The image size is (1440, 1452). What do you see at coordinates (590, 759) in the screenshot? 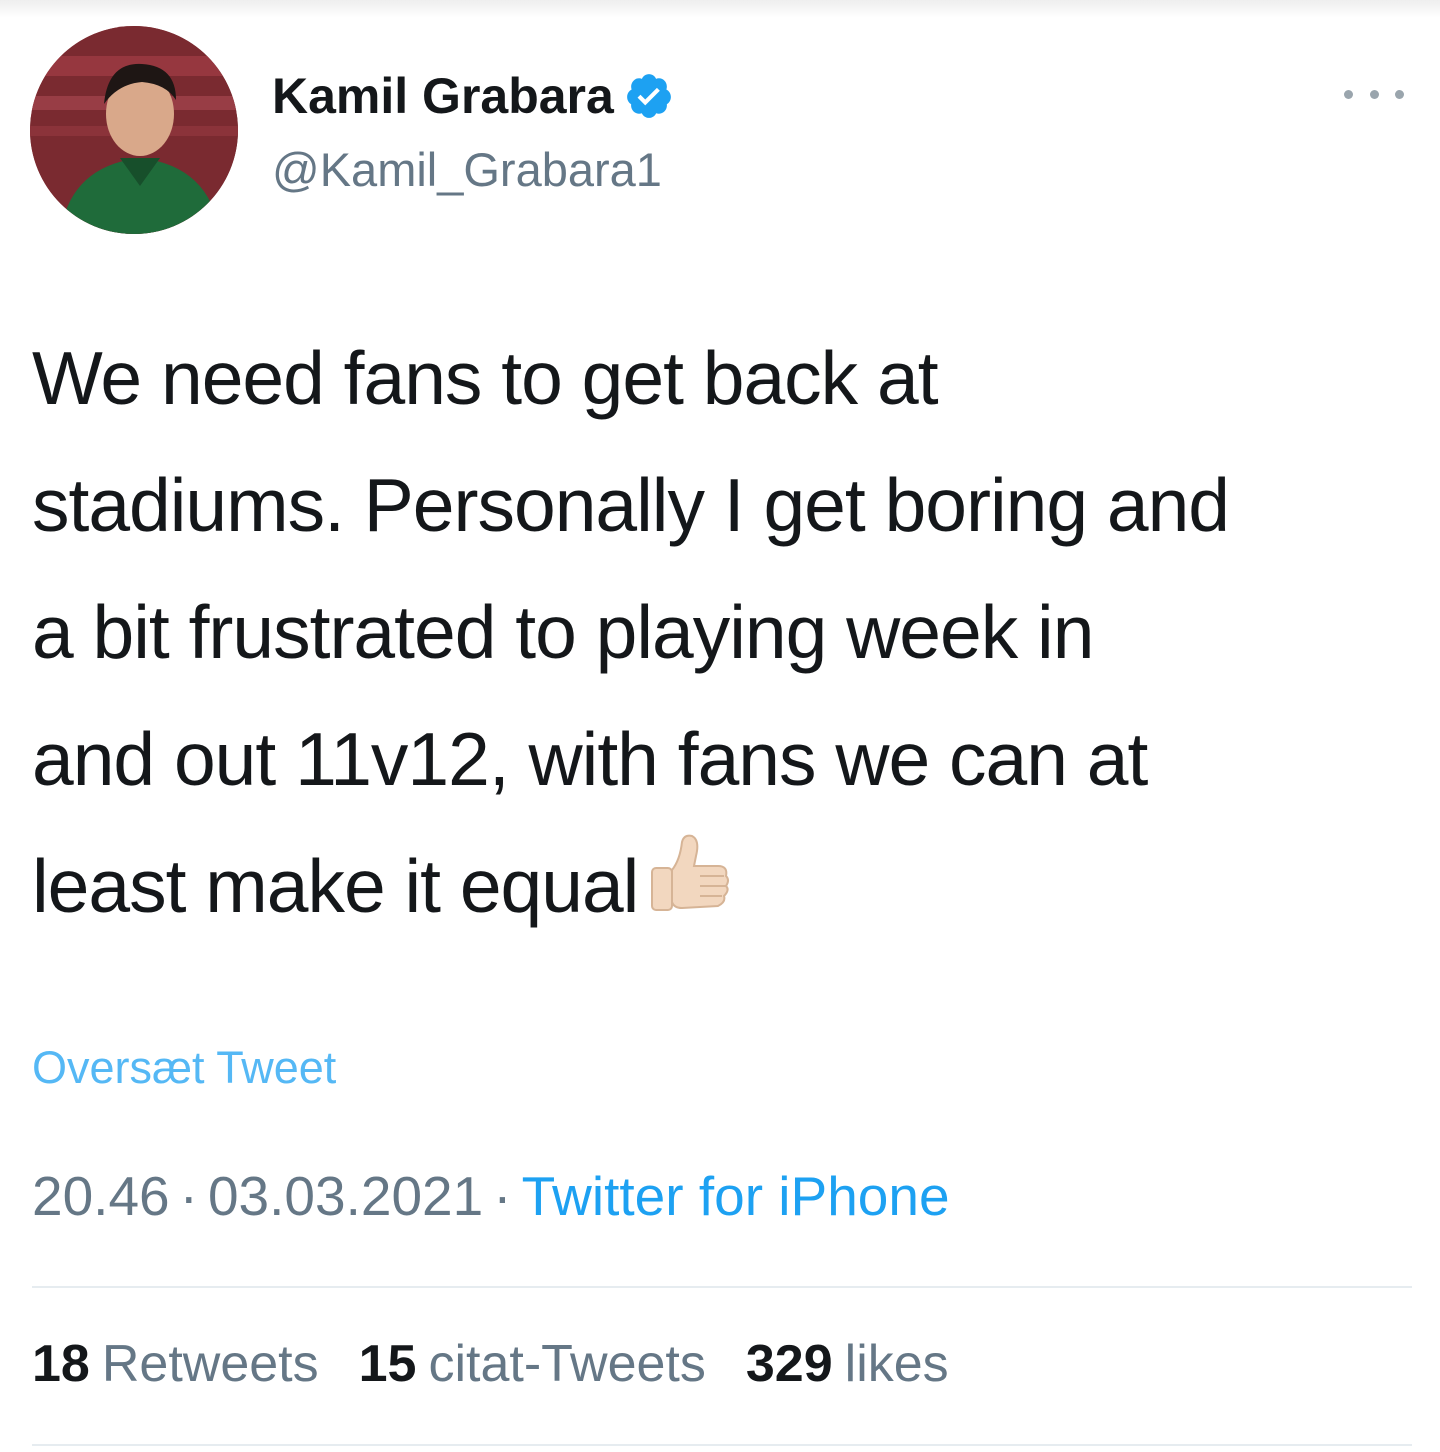
I see `tweet-line: and out 11v12, with fans we can at` at bounding box center [590, 759].